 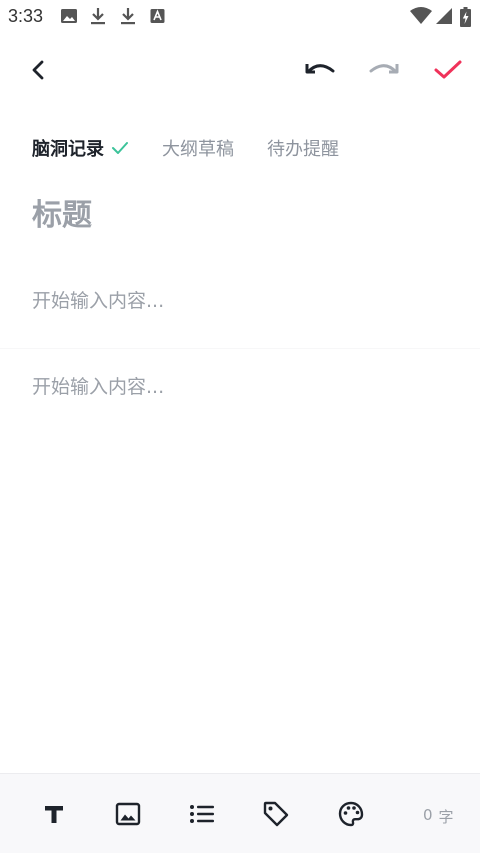 I want to click on text-format-button, so click(x=54, y=814).